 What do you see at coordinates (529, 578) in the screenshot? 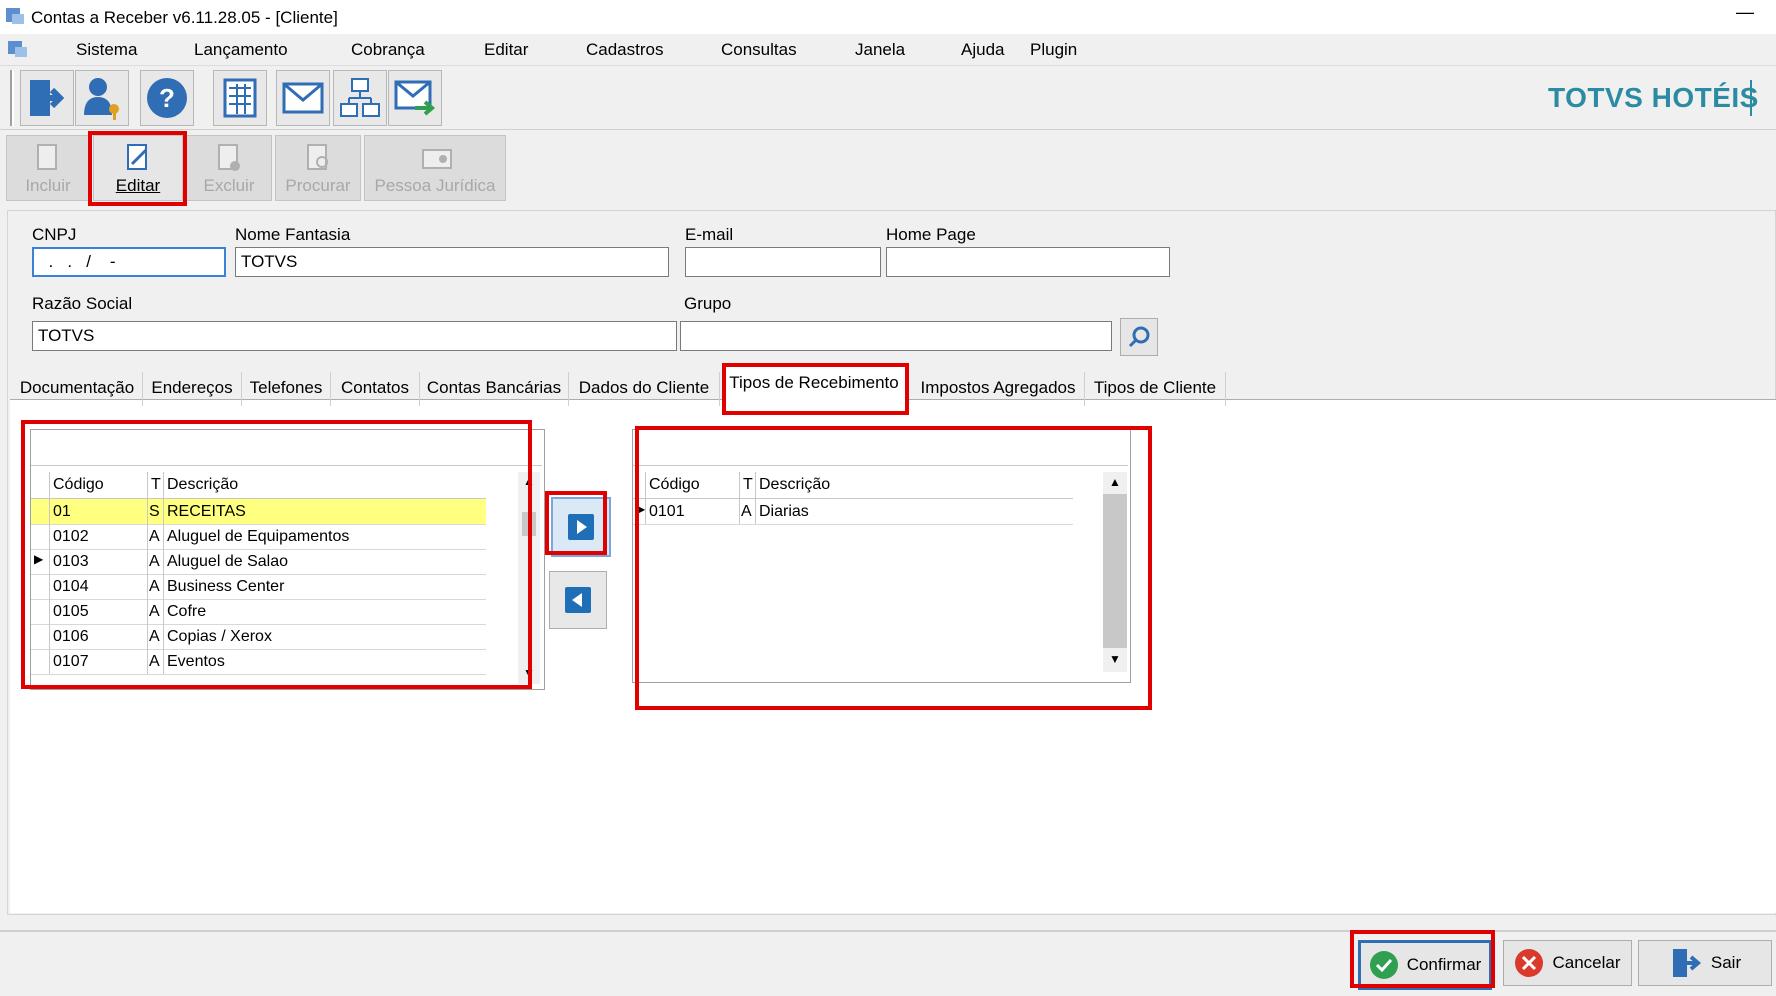
I see `available-grid-scrollbar: ▲ ▼` at bounding box center [529, 578].